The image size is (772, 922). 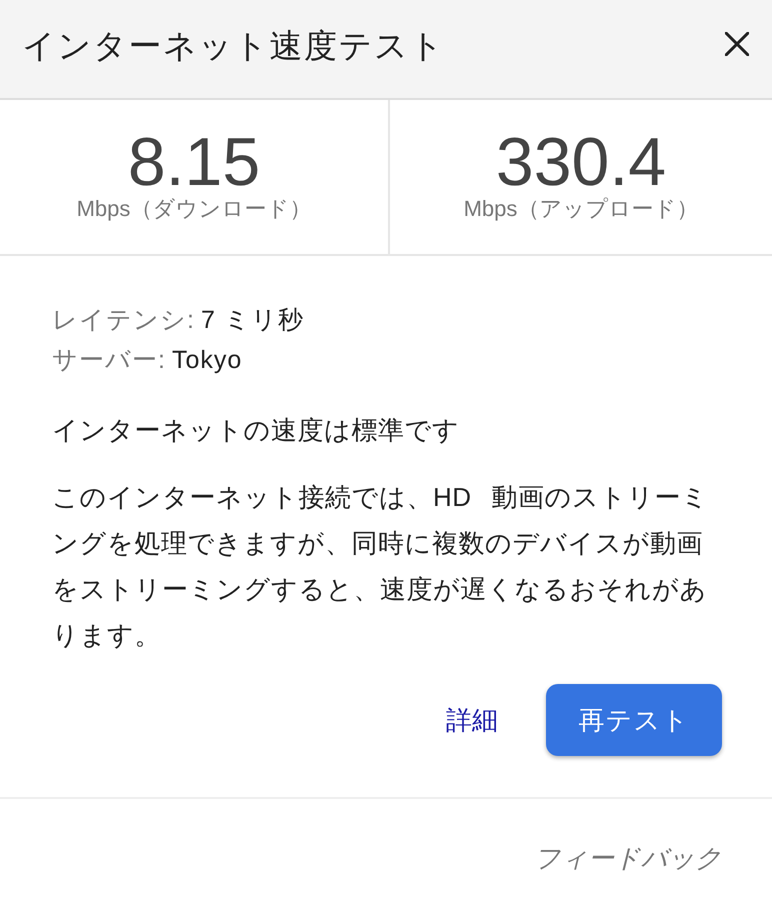 I want to click on speed-verdict: インターネットの速度は標準です, so click(x=256, y=430).